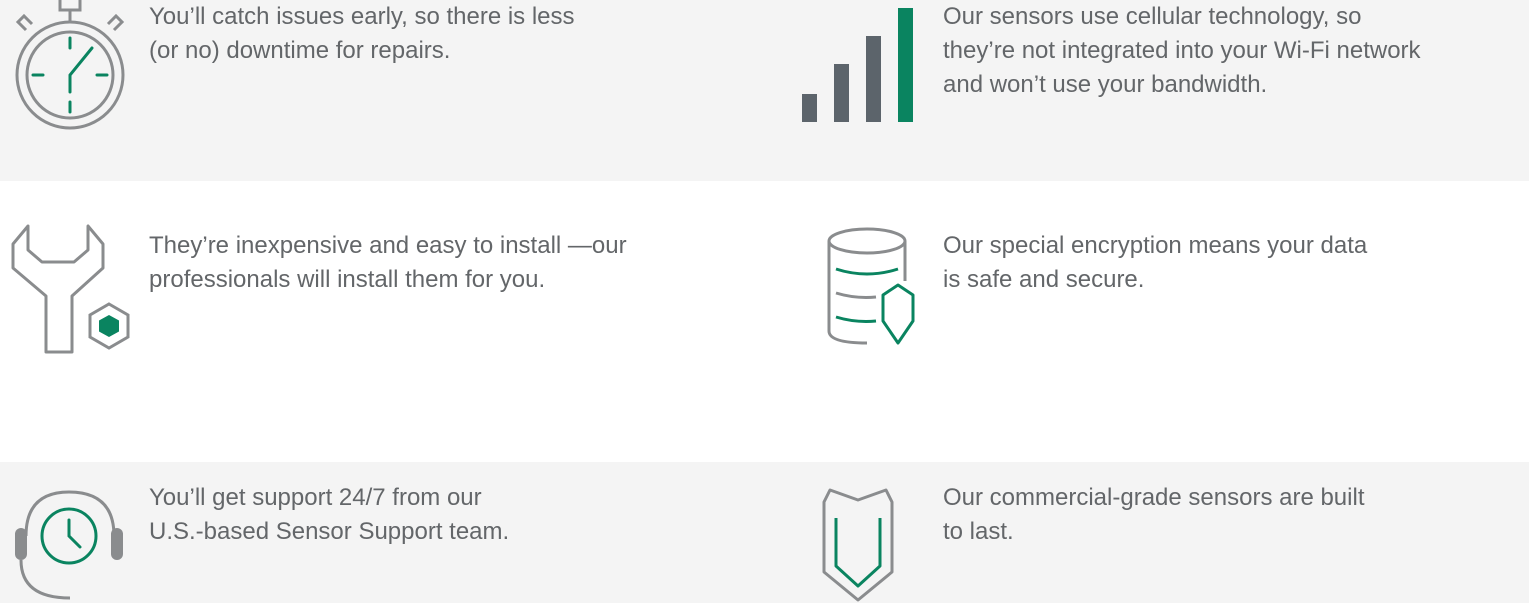 This screenshot has width=1529, height=603. I want to click on wrench-nut-icon, so click(71, 289).